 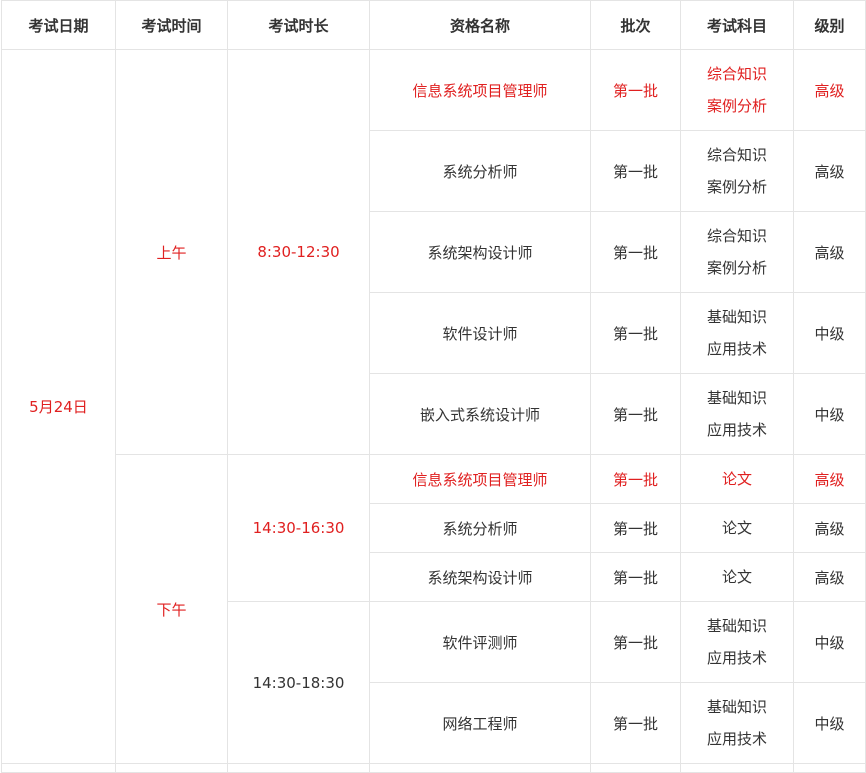 What do you see at coordinates (480, 723) in the screenshot?
I see `qualification-name-cell: 网络工程师` at bounding box center [480, 723].